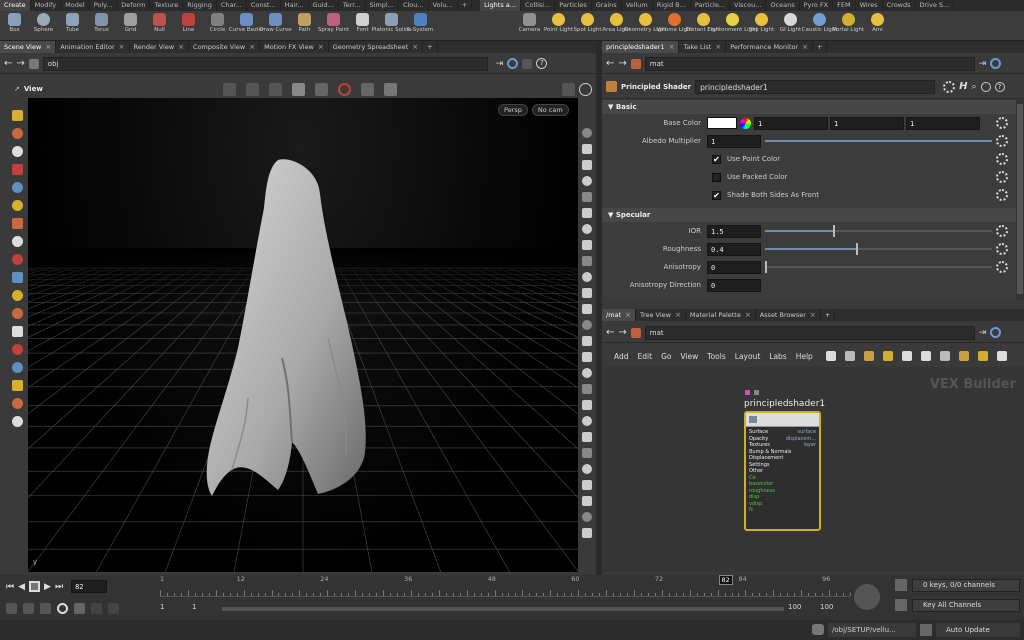 This screenshot has height=640, width=1024. What do you see at coordinates (610, 63) in the screenshot?
I see `param-back-icon: ←` at bounding box center [610, 63].